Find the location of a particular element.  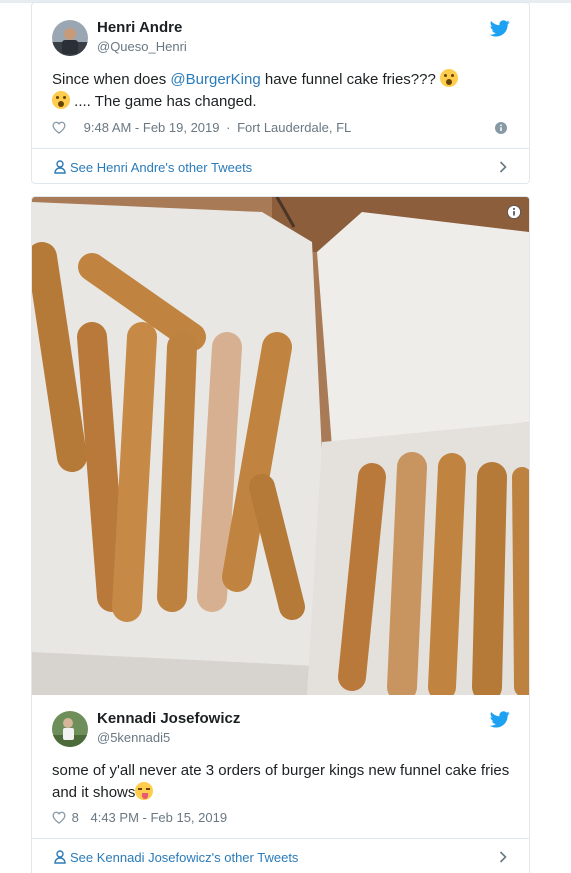

tweet-meta: 8 4:43 PM - Feb 15, 2019 is located at coordinates (139, 817).